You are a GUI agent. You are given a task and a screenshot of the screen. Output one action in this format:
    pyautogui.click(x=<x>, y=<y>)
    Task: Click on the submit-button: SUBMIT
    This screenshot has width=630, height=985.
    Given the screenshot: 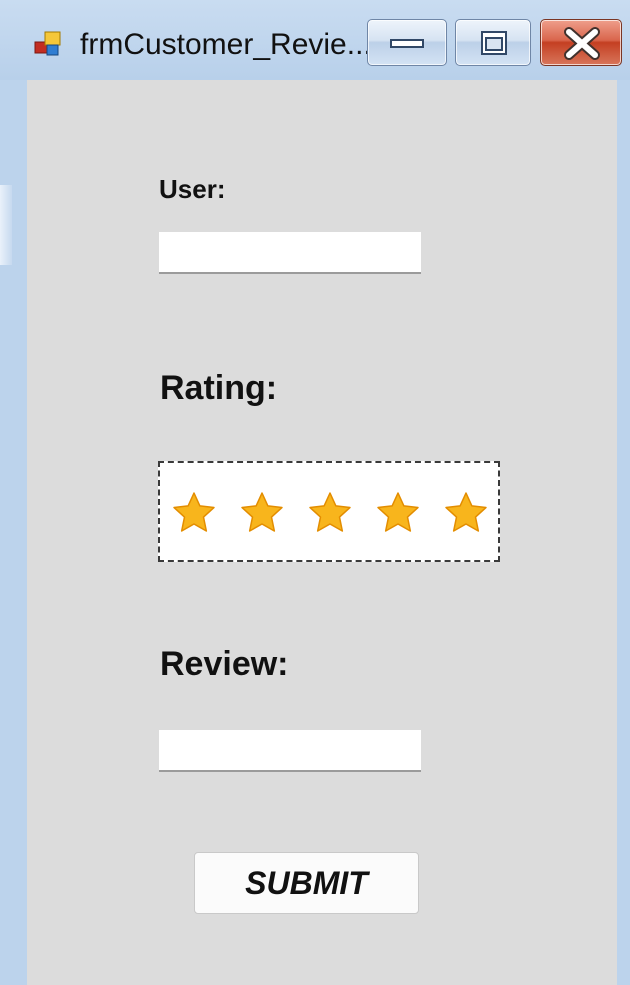 What is the action you would take?
    pyautogui.click(x=306, y=883)
    